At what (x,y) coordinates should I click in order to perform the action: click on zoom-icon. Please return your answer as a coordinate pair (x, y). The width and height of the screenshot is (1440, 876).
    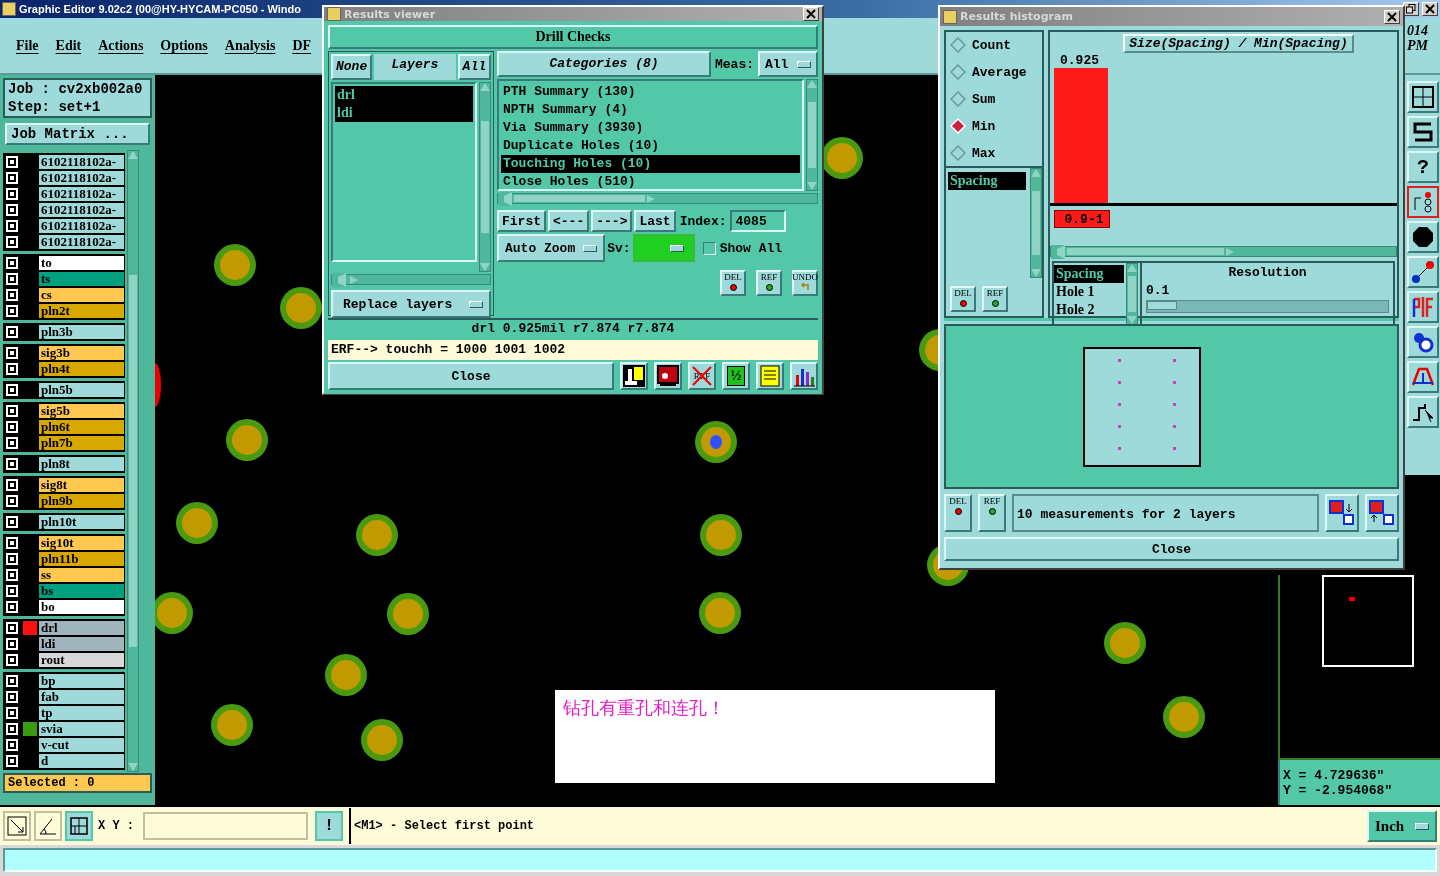
    Looking at the image, I should click on (17, 826).